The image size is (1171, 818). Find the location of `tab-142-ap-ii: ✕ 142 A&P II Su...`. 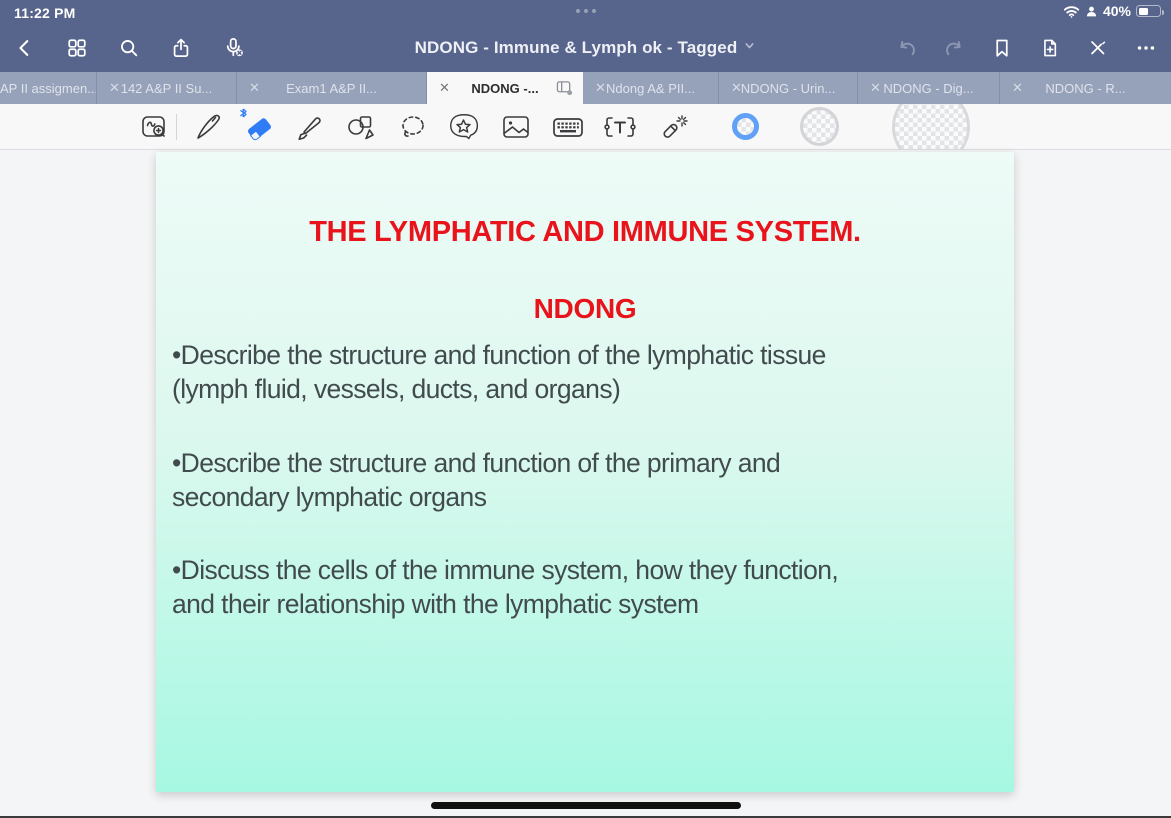

tab-142-ap-ii: ✕ 142 A&P II Su... is located at coordinates (167, 88).